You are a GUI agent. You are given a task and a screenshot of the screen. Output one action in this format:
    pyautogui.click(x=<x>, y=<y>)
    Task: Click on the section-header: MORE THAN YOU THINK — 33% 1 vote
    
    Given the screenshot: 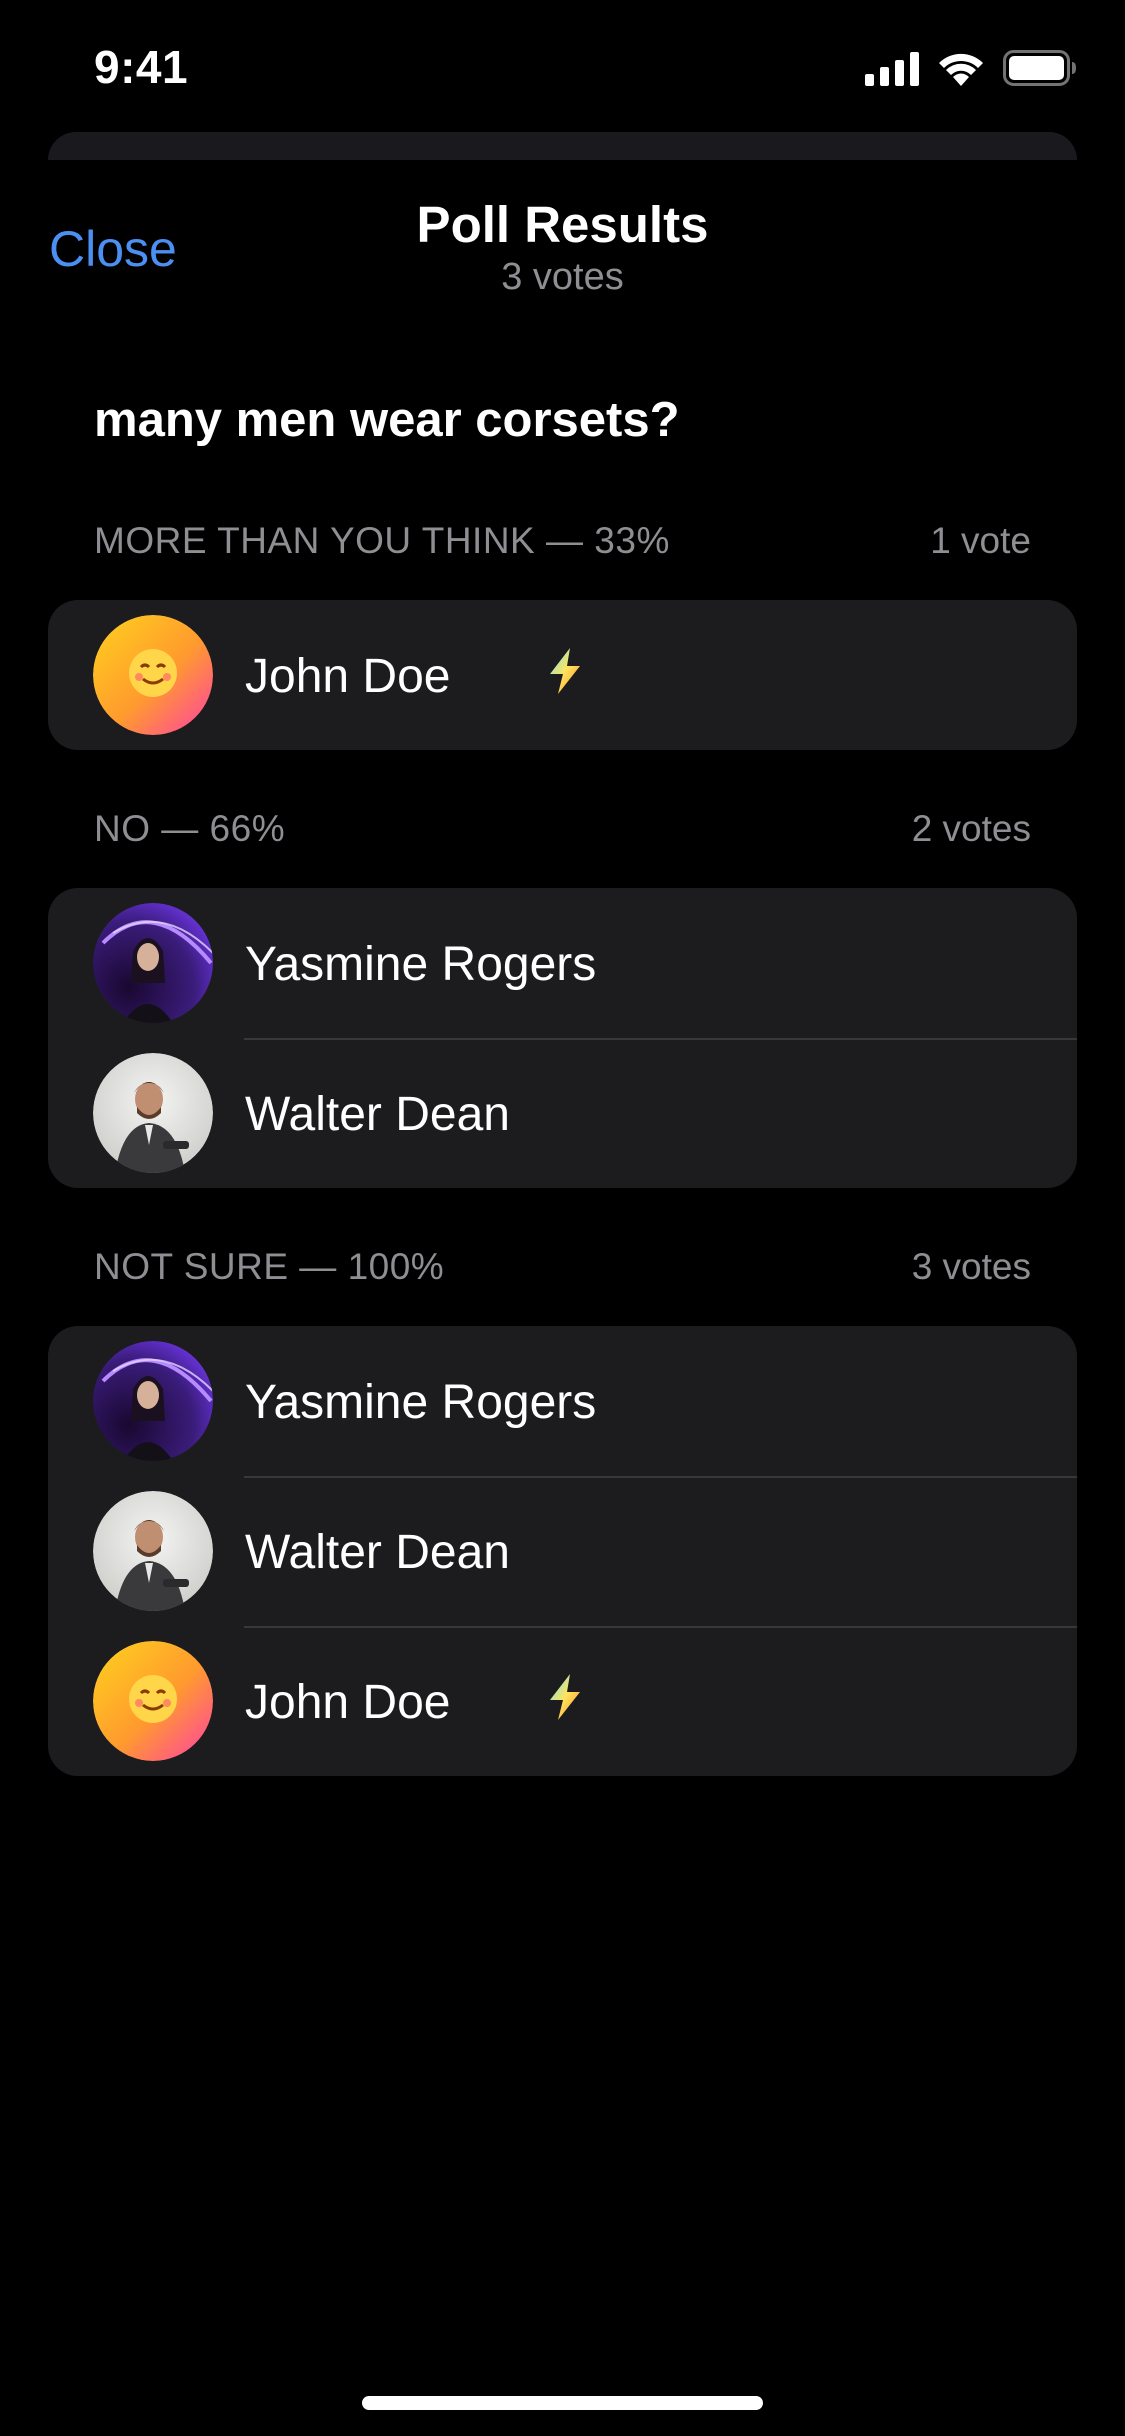 What is the action you would take?
    pyautogui.click(x=562, y=551)
    